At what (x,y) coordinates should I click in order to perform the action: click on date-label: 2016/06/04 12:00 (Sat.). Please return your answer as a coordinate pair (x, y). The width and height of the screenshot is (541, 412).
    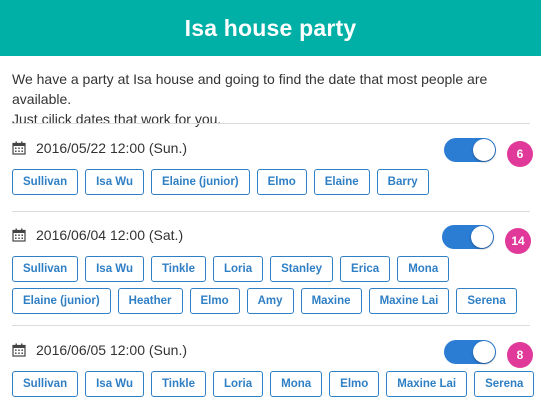
    Looking at the image, I should click on (110, 235).